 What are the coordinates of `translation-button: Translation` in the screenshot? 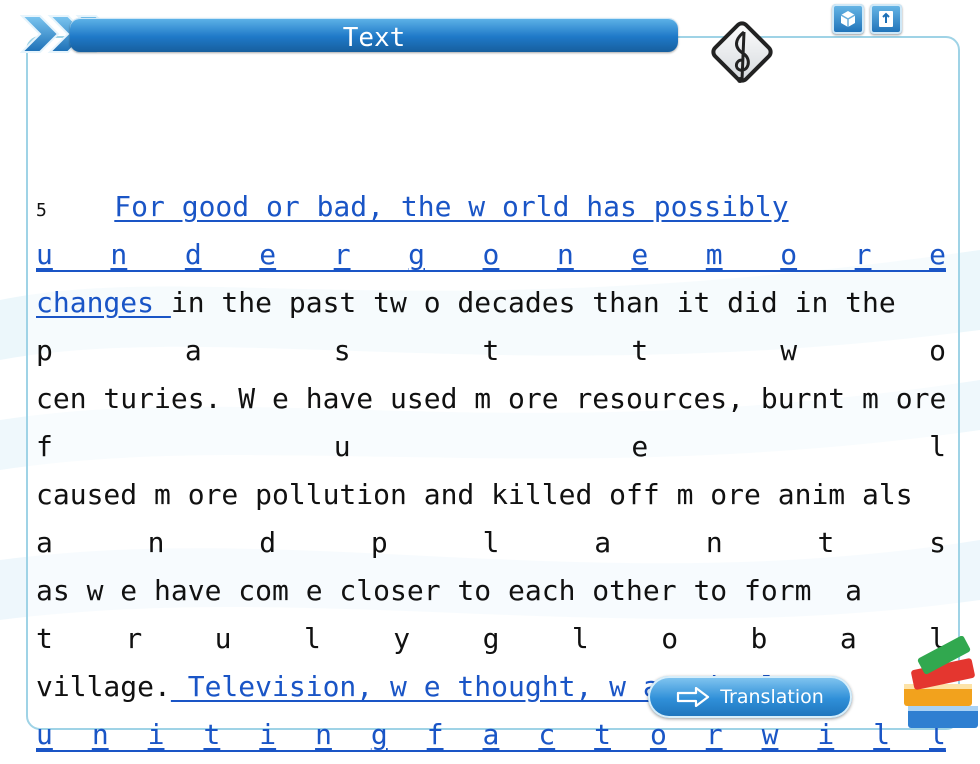 It's located at (750, 697).